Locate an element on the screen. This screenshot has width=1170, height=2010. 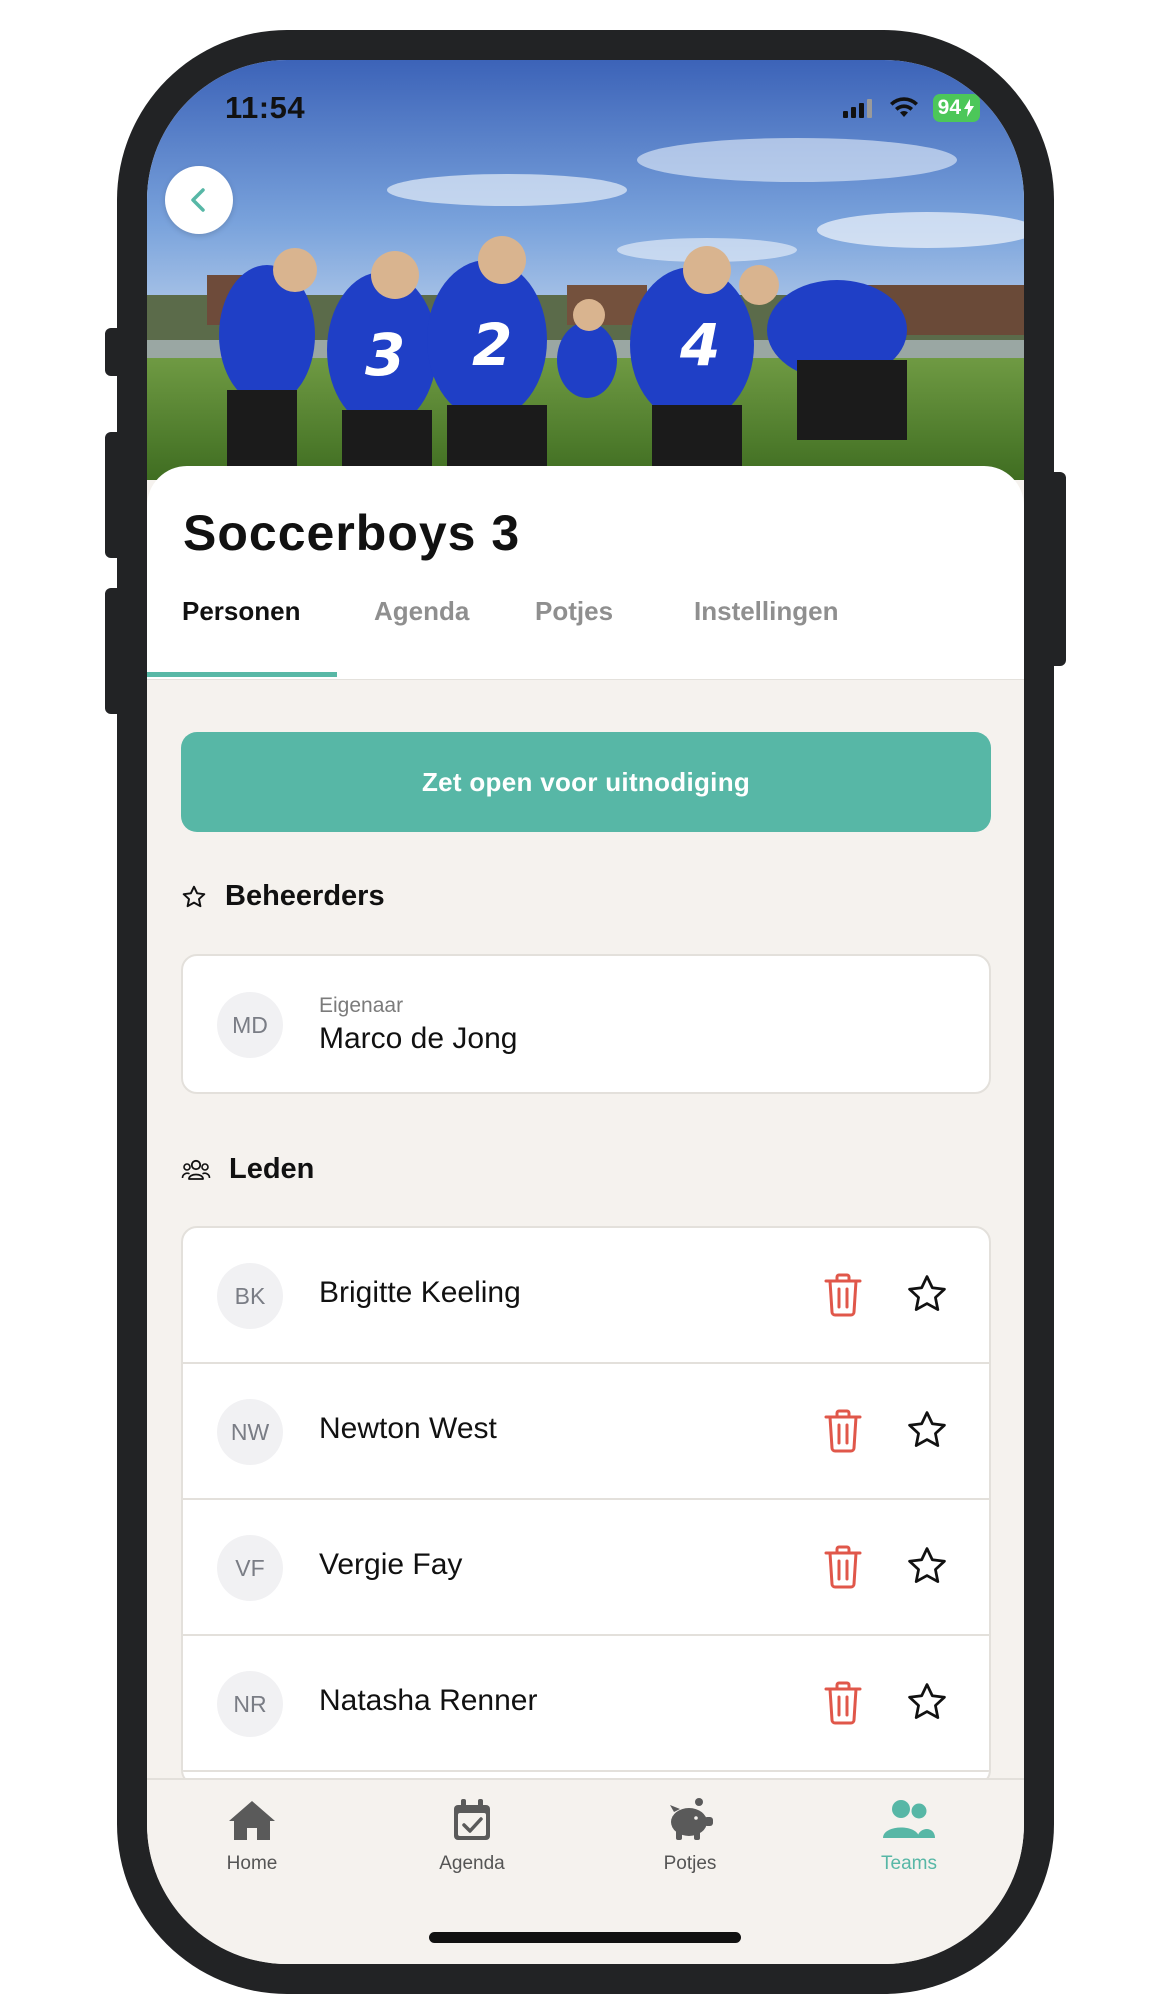
tab-instellingen: Instellingen is located at coordinates (766, 611).